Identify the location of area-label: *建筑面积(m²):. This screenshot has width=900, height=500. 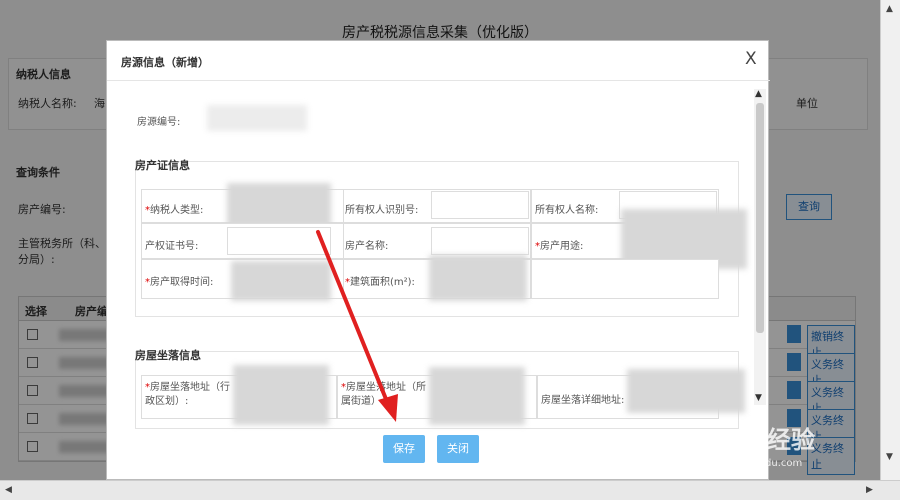
(380, 282).